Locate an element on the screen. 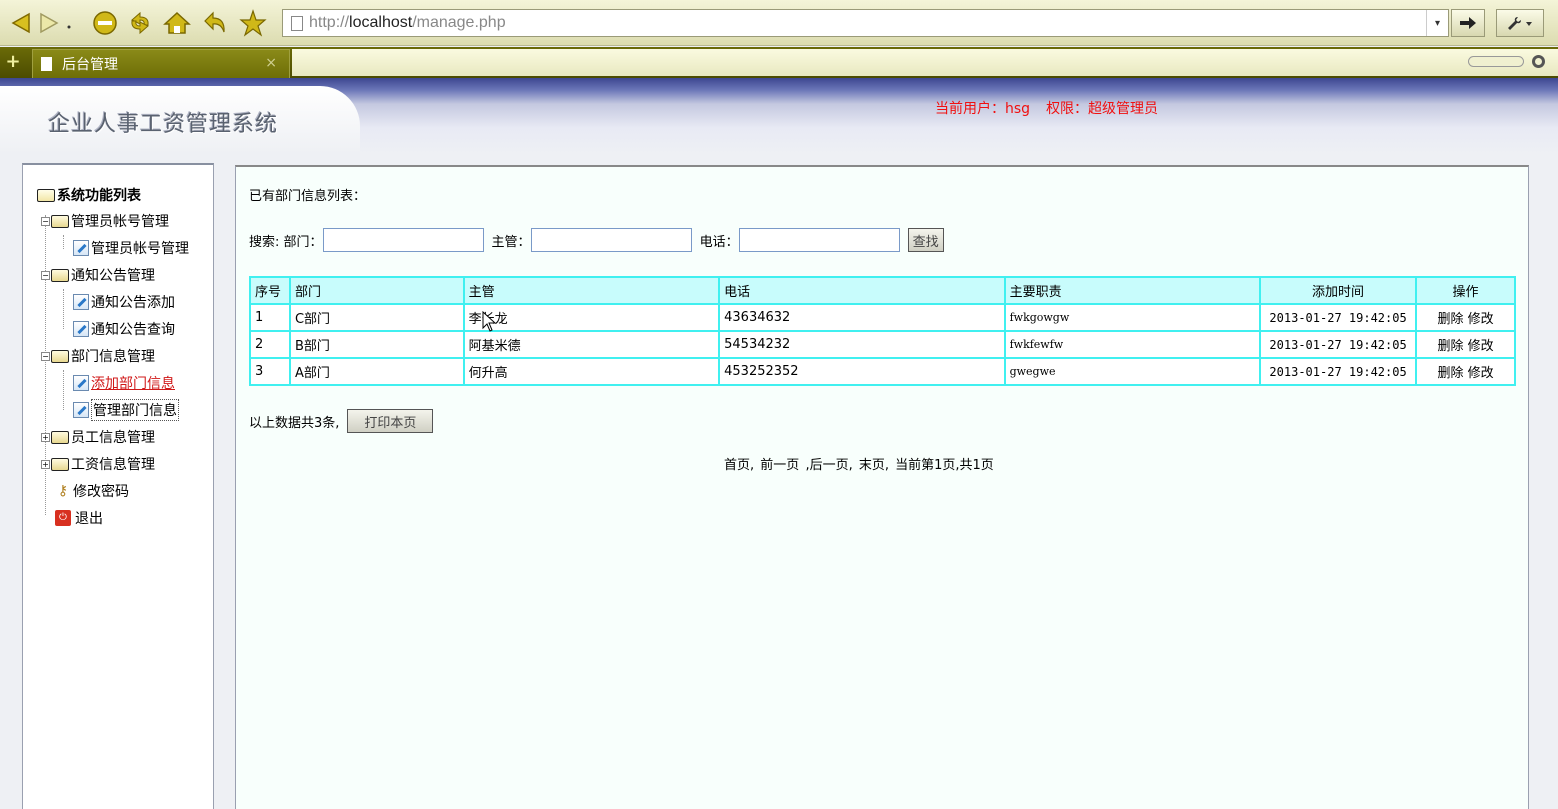  cell-dept: C部门 is located at coordinates (376, 317).